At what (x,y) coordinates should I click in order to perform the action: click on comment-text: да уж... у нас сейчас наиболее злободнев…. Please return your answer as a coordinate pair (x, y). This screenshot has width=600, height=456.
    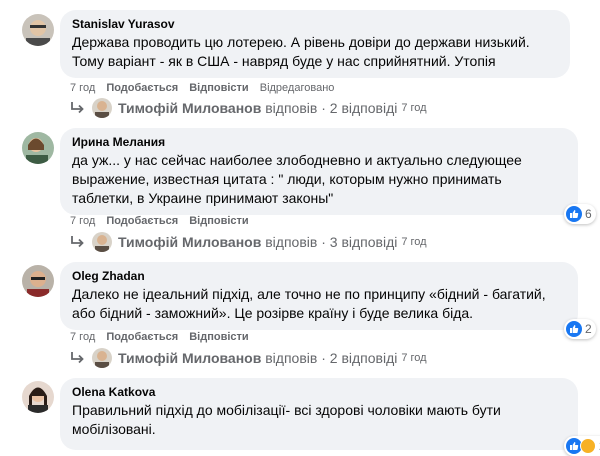
    Looking at the image, I should click on (297, 179).